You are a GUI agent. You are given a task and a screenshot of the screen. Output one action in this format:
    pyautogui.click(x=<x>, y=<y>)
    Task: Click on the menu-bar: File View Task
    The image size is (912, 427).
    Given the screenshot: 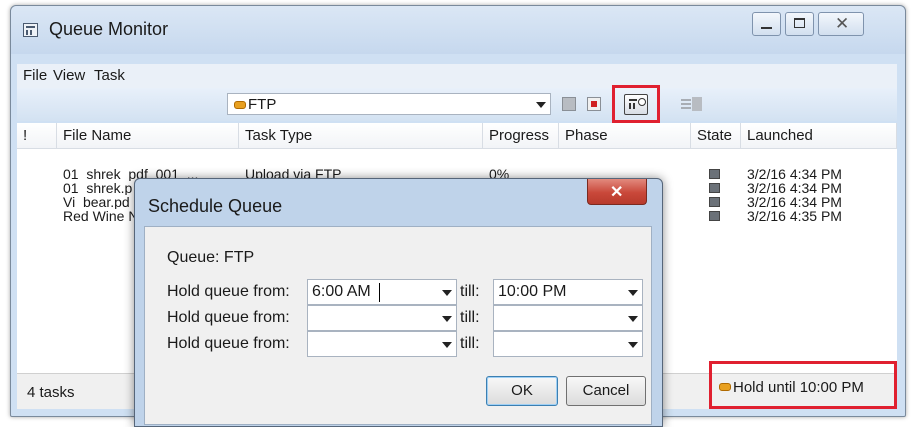 What is the action you would take?
    pyautogui.click(x=457, y=76)
    